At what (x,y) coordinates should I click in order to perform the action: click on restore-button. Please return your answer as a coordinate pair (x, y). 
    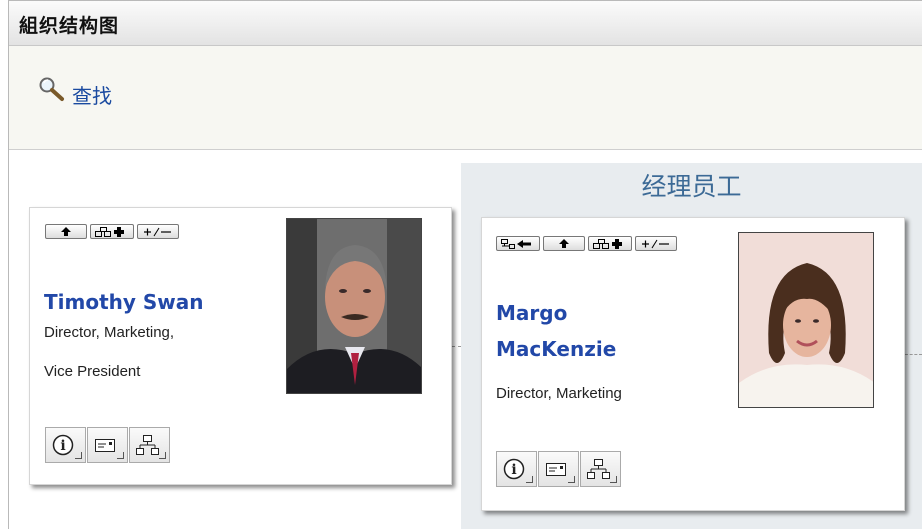
    Looking at the image, I should click on (518, 243).